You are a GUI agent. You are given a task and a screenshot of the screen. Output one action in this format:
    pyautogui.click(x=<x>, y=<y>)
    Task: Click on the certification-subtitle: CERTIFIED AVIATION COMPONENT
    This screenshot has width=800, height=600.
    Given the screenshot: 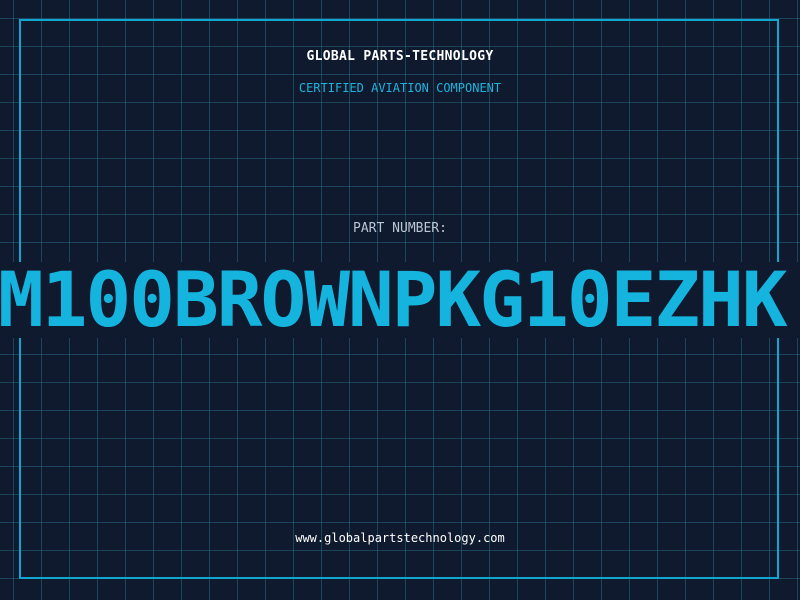 What is the action you would take?
    pyautogui.click(x=400, y=88)
    